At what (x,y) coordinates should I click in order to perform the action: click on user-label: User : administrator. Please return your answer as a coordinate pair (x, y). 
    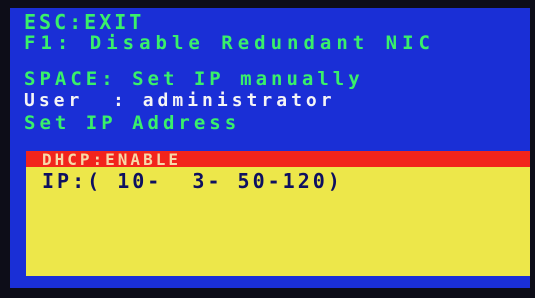
    Looking at the image, I should click on (180, 100).